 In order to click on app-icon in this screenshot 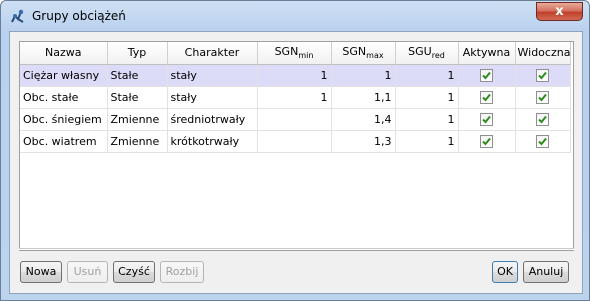, I will do `click(18, 16)`.